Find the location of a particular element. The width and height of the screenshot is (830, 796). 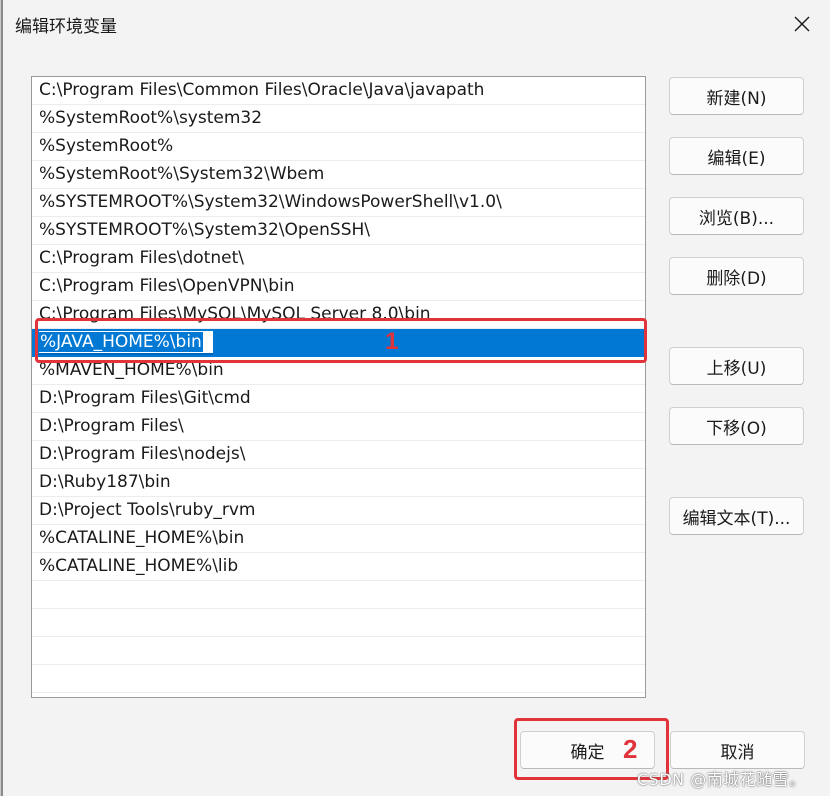

move-down-button: 下移(O) is located at coordinates (736, 426).